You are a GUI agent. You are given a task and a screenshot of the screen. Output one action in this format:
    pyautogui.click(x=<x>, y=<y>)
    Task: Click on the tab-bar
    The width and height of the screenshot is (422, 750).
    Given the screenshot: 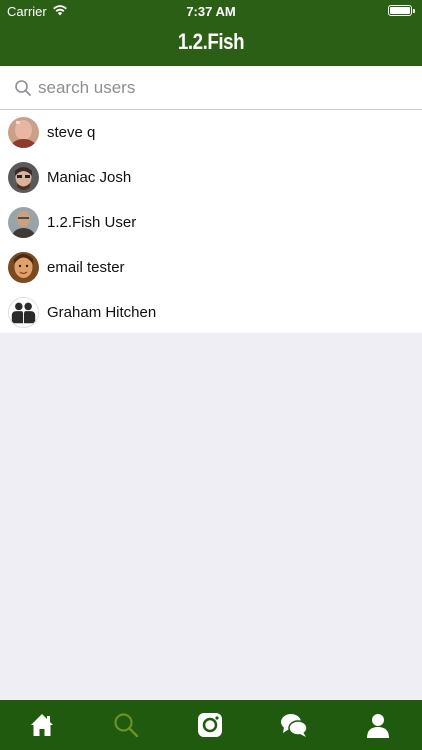 What is the action you would take?
    pyautogui.click(x=211, y=725)
    